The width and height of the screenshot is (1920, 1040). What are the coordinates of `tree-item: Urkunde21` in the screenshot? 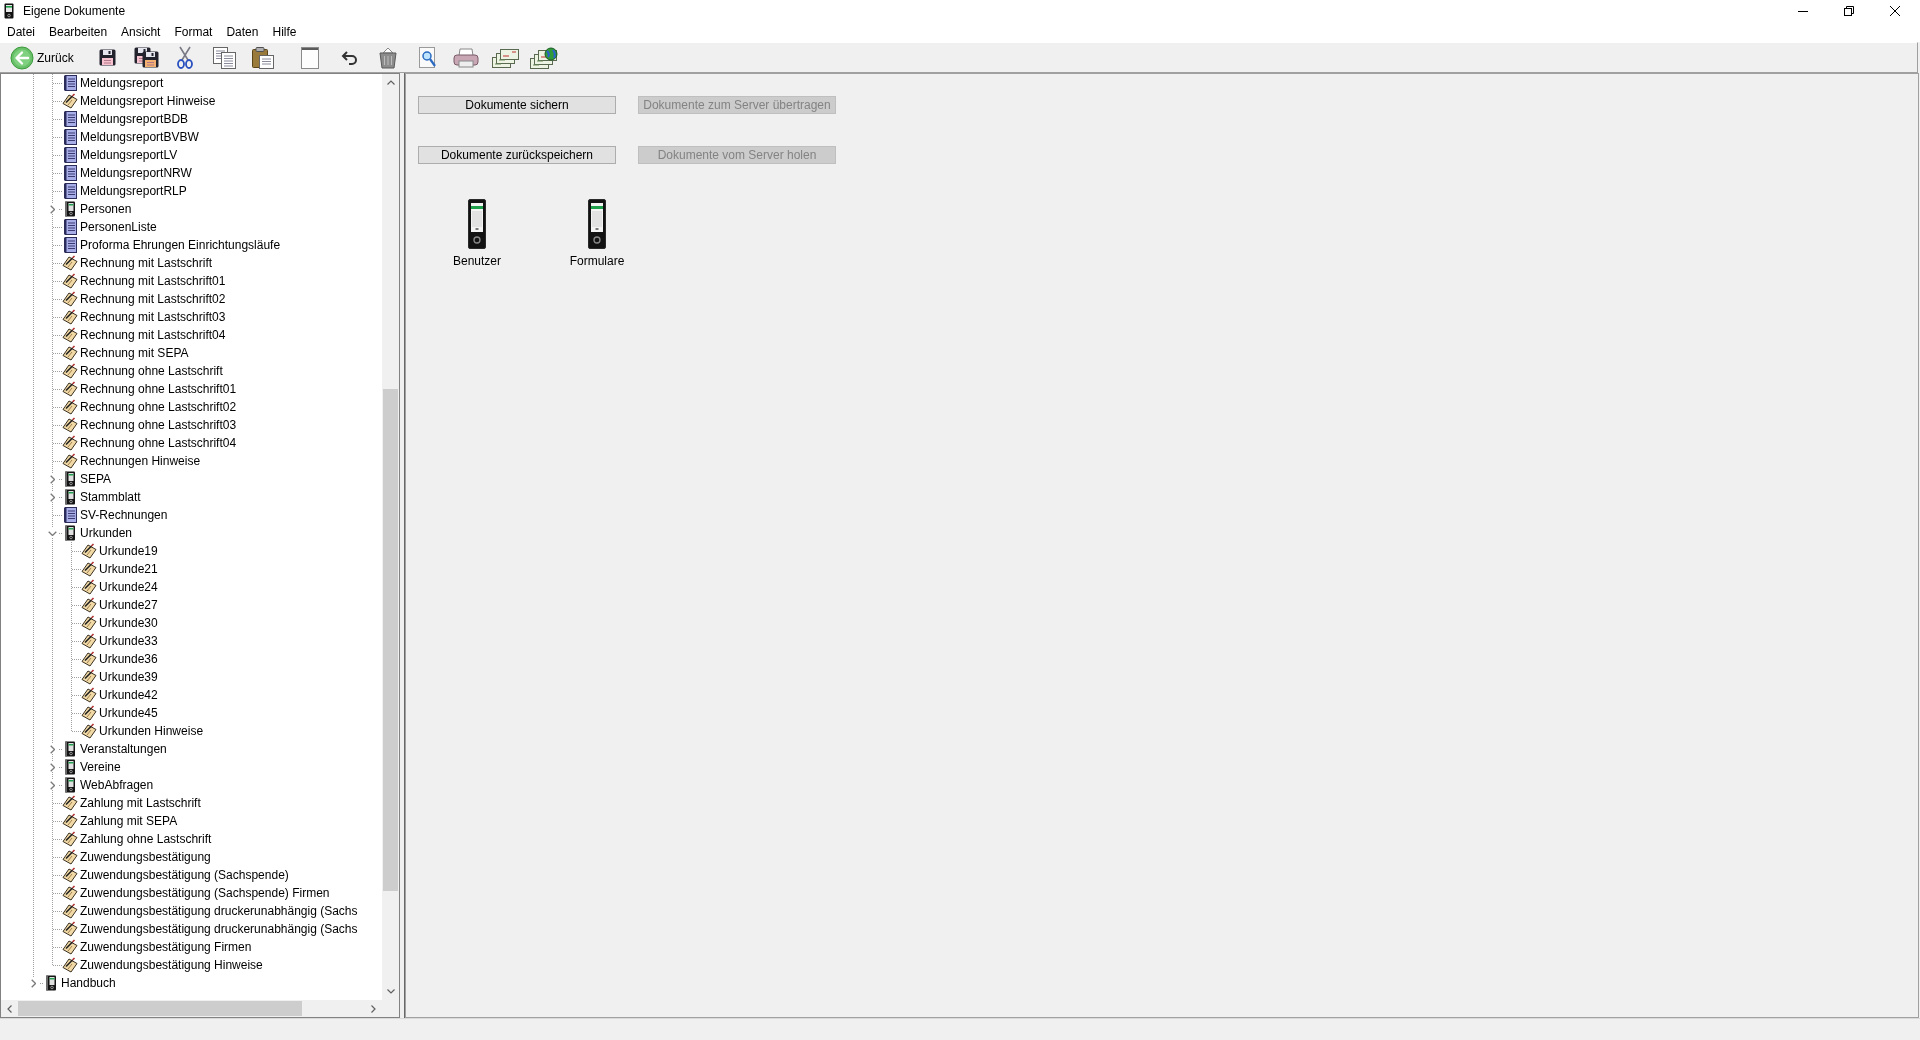 It's located at (128, 569).